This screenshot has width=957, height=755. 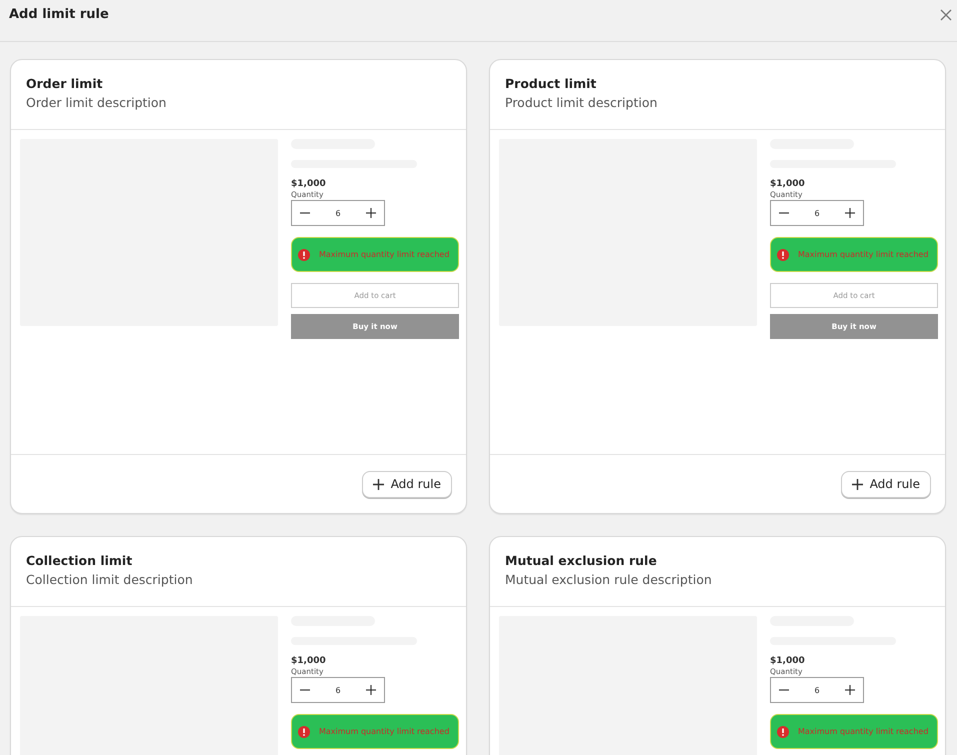 What do you see at coordinates (551, 83) in the screenshot?
I see `card-title: Product limit` at bounding box center [551, 83].